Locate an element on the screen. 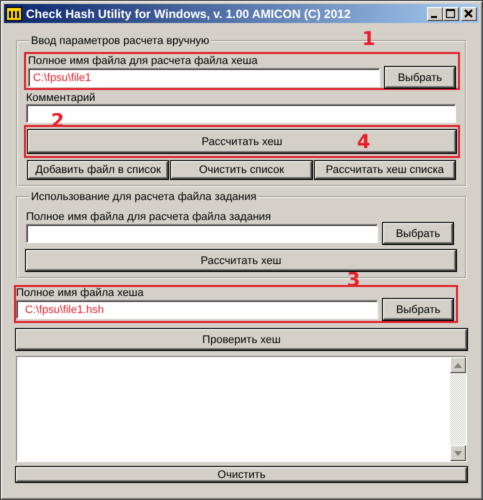 This screenshot has height=500, width=483. clear-button: Очистить is located at coordinates (241, 474).